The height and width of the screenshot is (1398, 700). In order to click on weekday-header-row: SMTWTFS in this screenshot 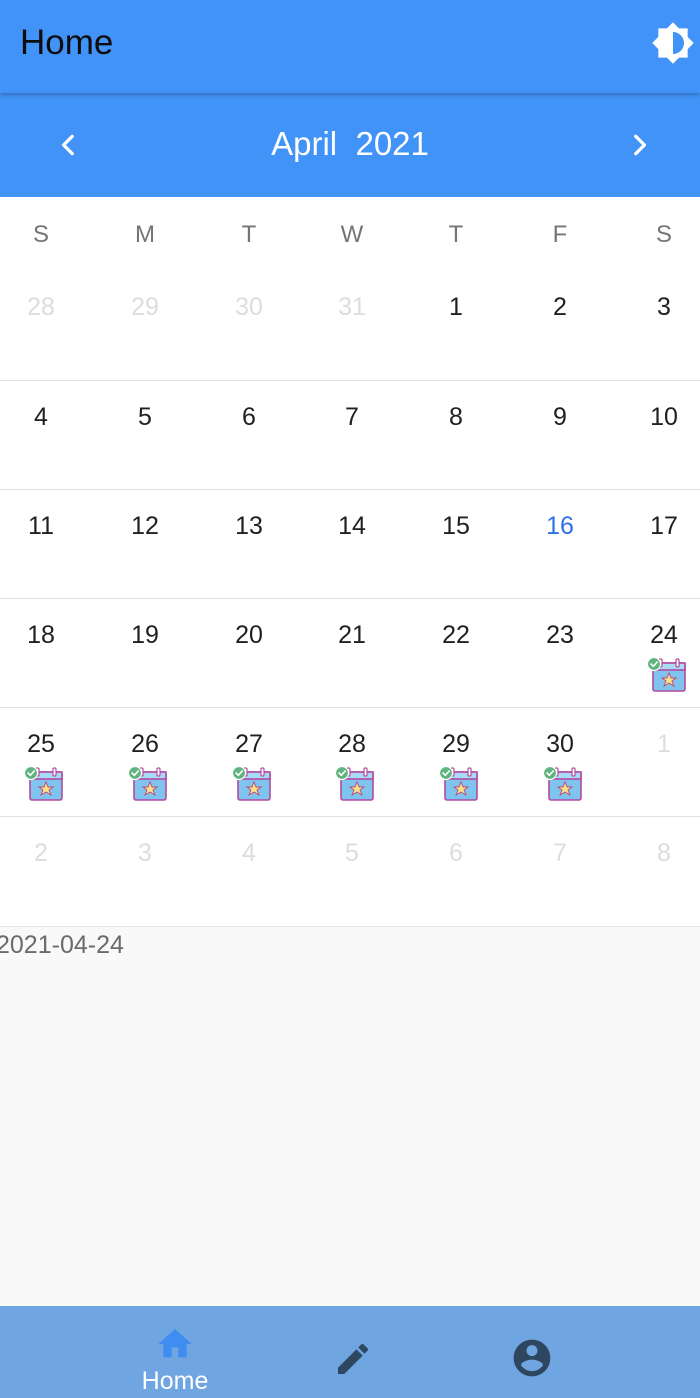, I will do `click(350, 235)`.